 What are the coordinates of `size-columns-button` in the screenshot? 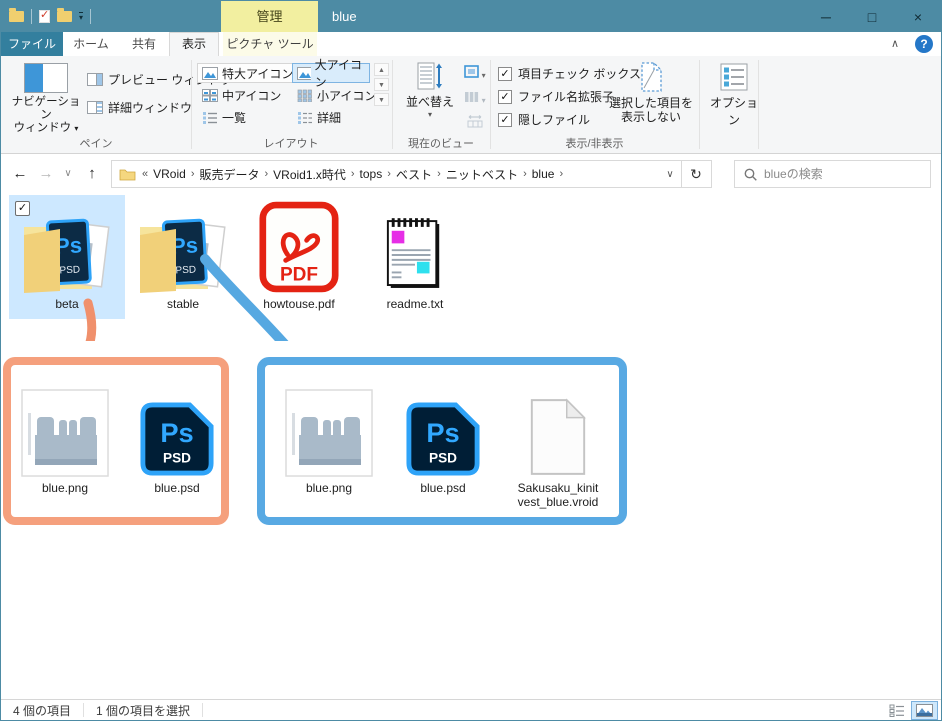 It's located at (475, 122).